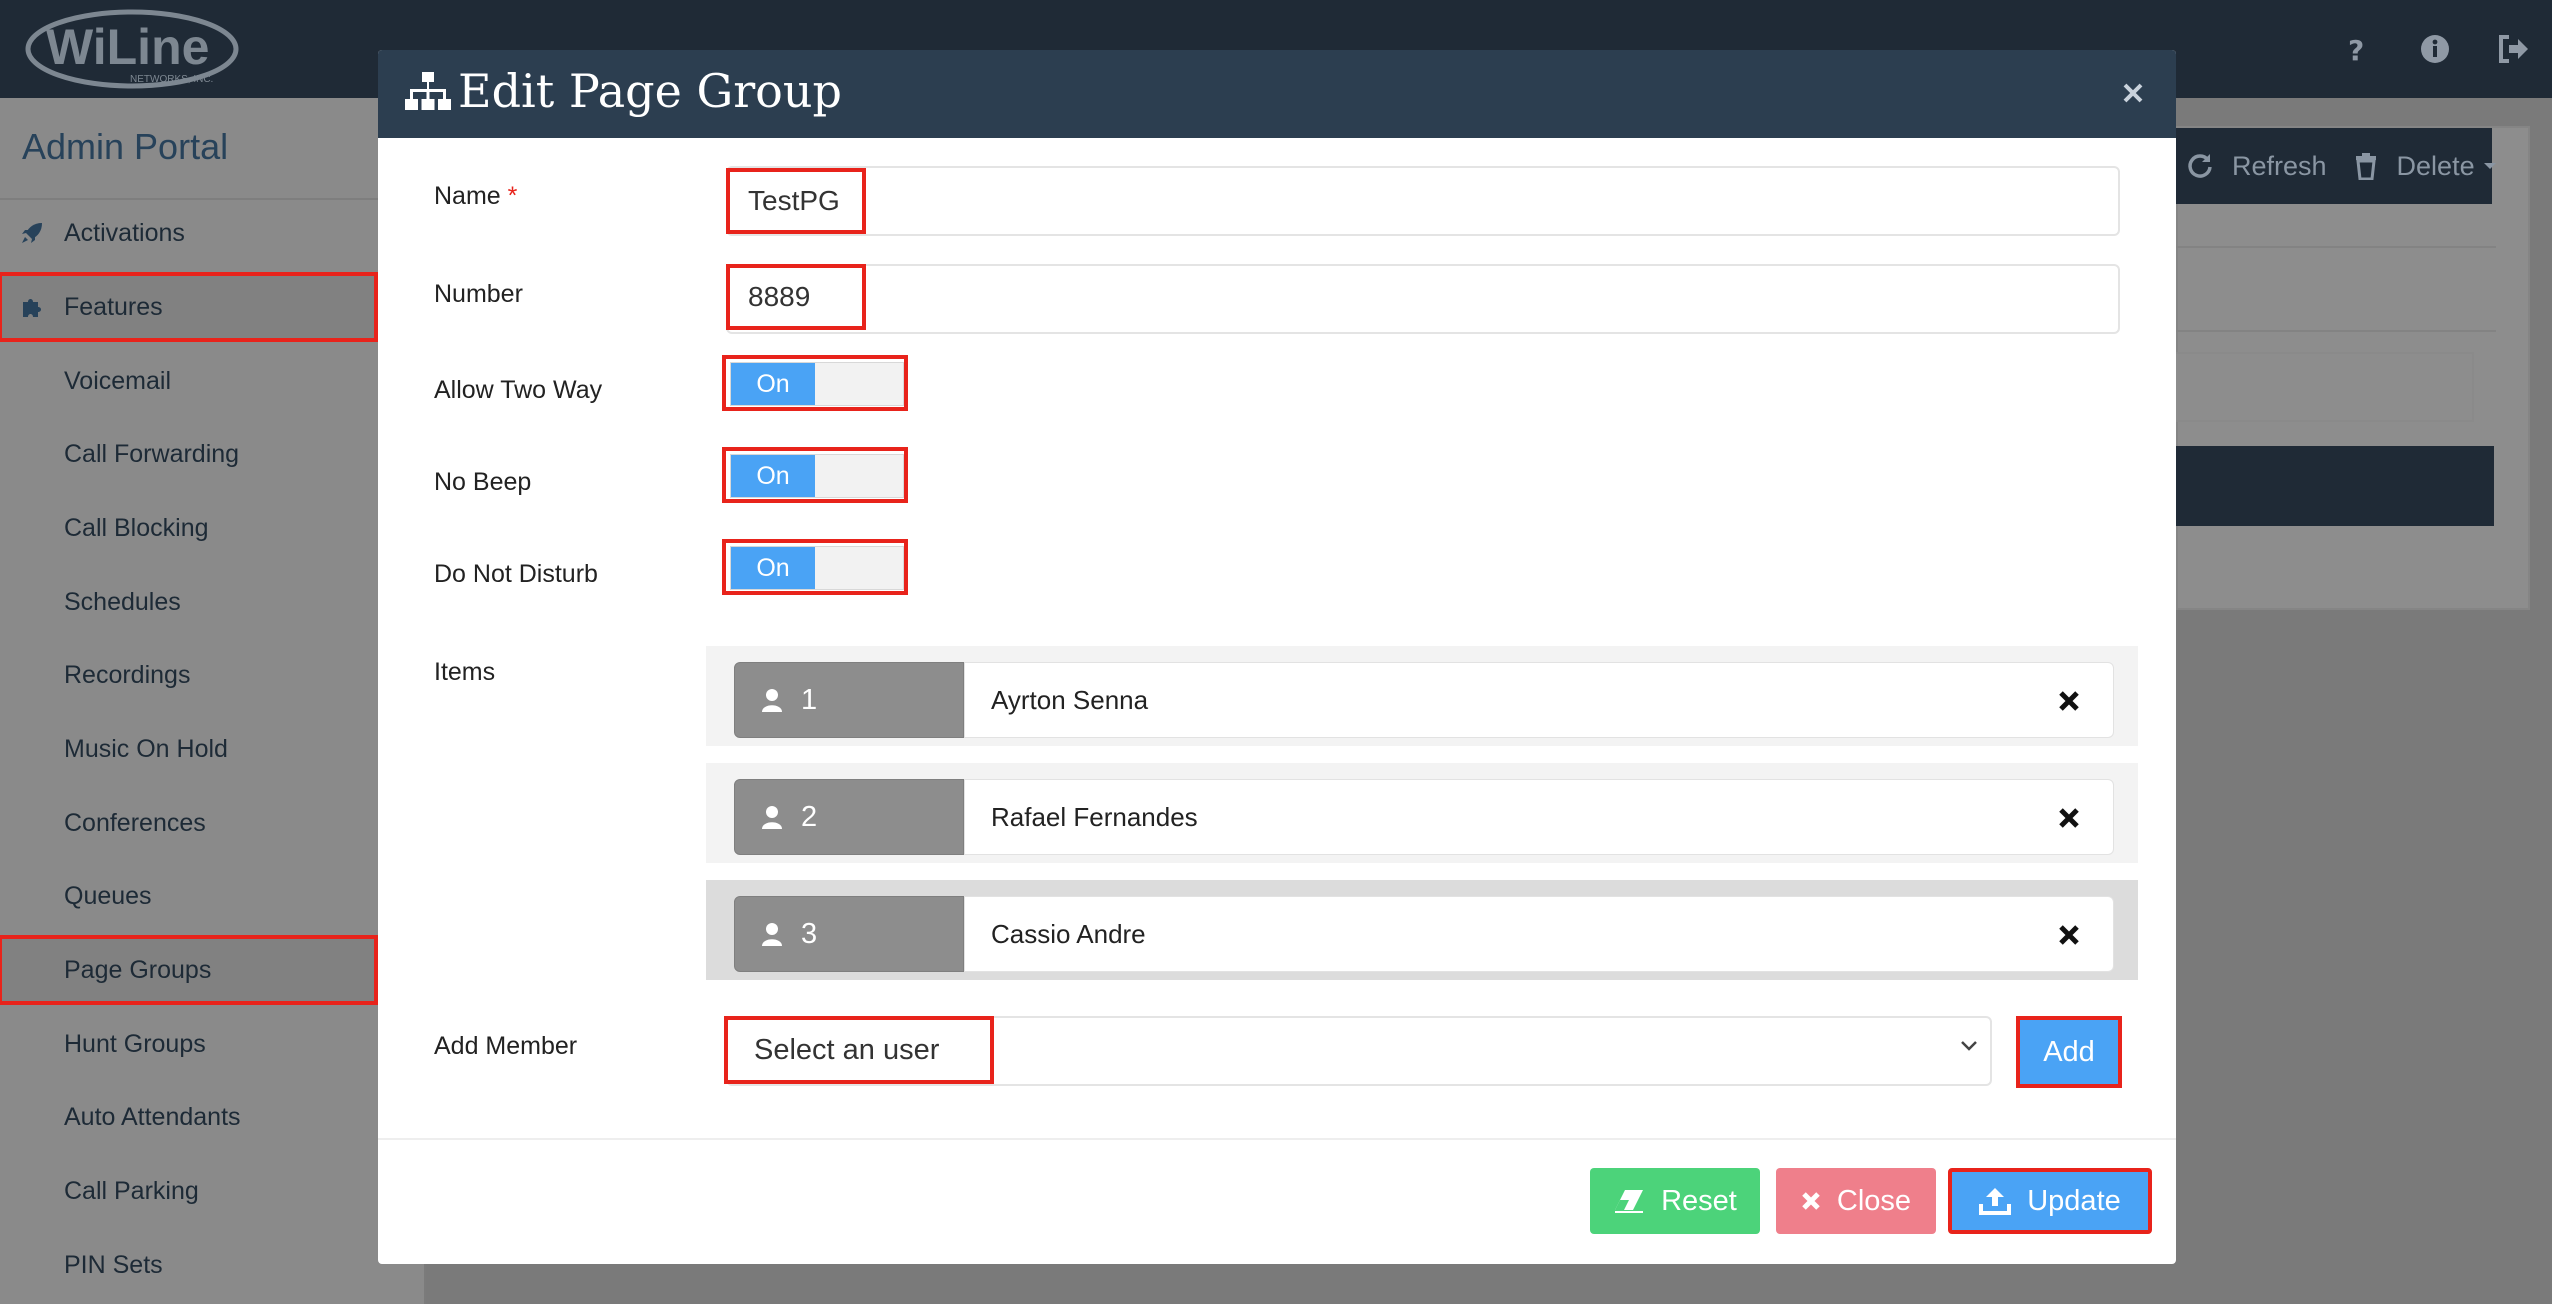  What do you see at coordinates (796, 201) in the screenshot?
I see `name-value: TestPG` at bounding box center [796, 201].